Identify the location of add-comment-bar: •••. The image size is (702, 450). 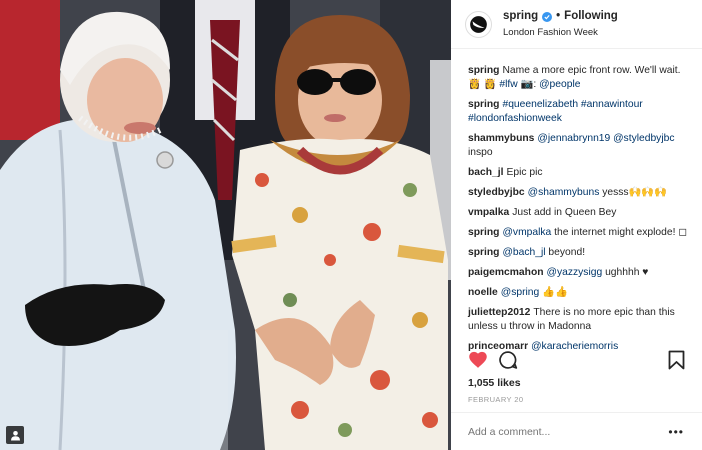
(576, 431).